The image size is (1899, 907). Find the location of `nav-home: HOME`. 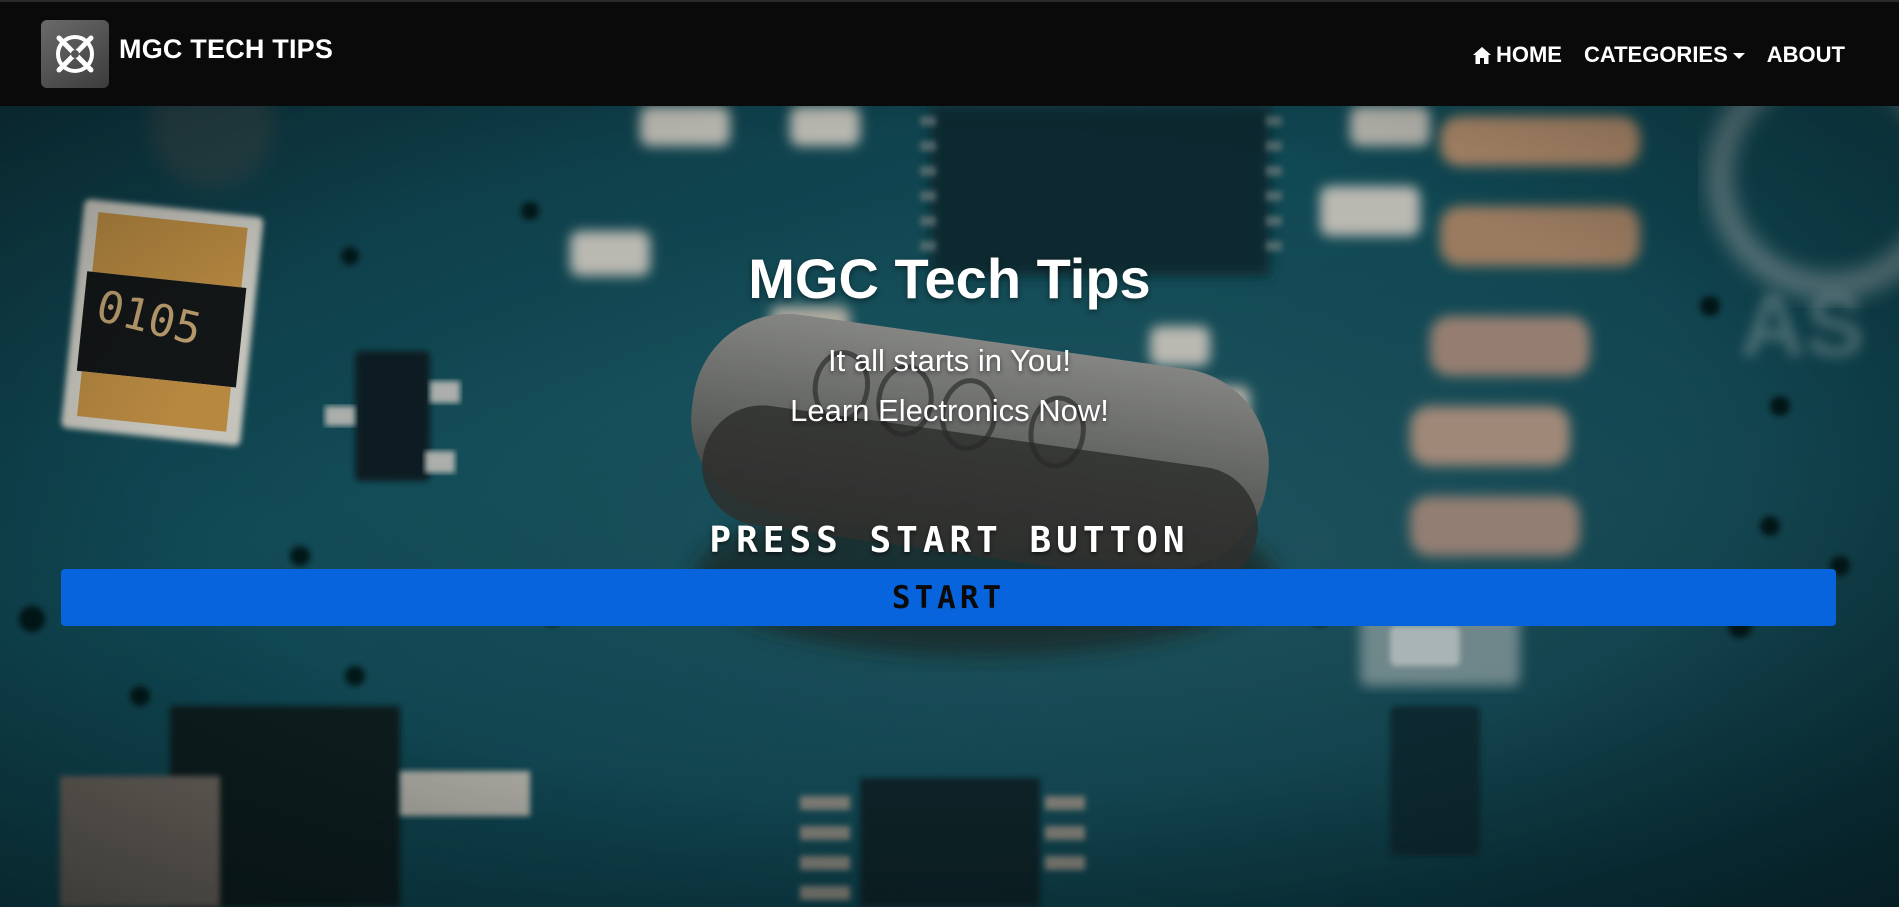

nav-home: HOME is located at coordinates (1517, 55).